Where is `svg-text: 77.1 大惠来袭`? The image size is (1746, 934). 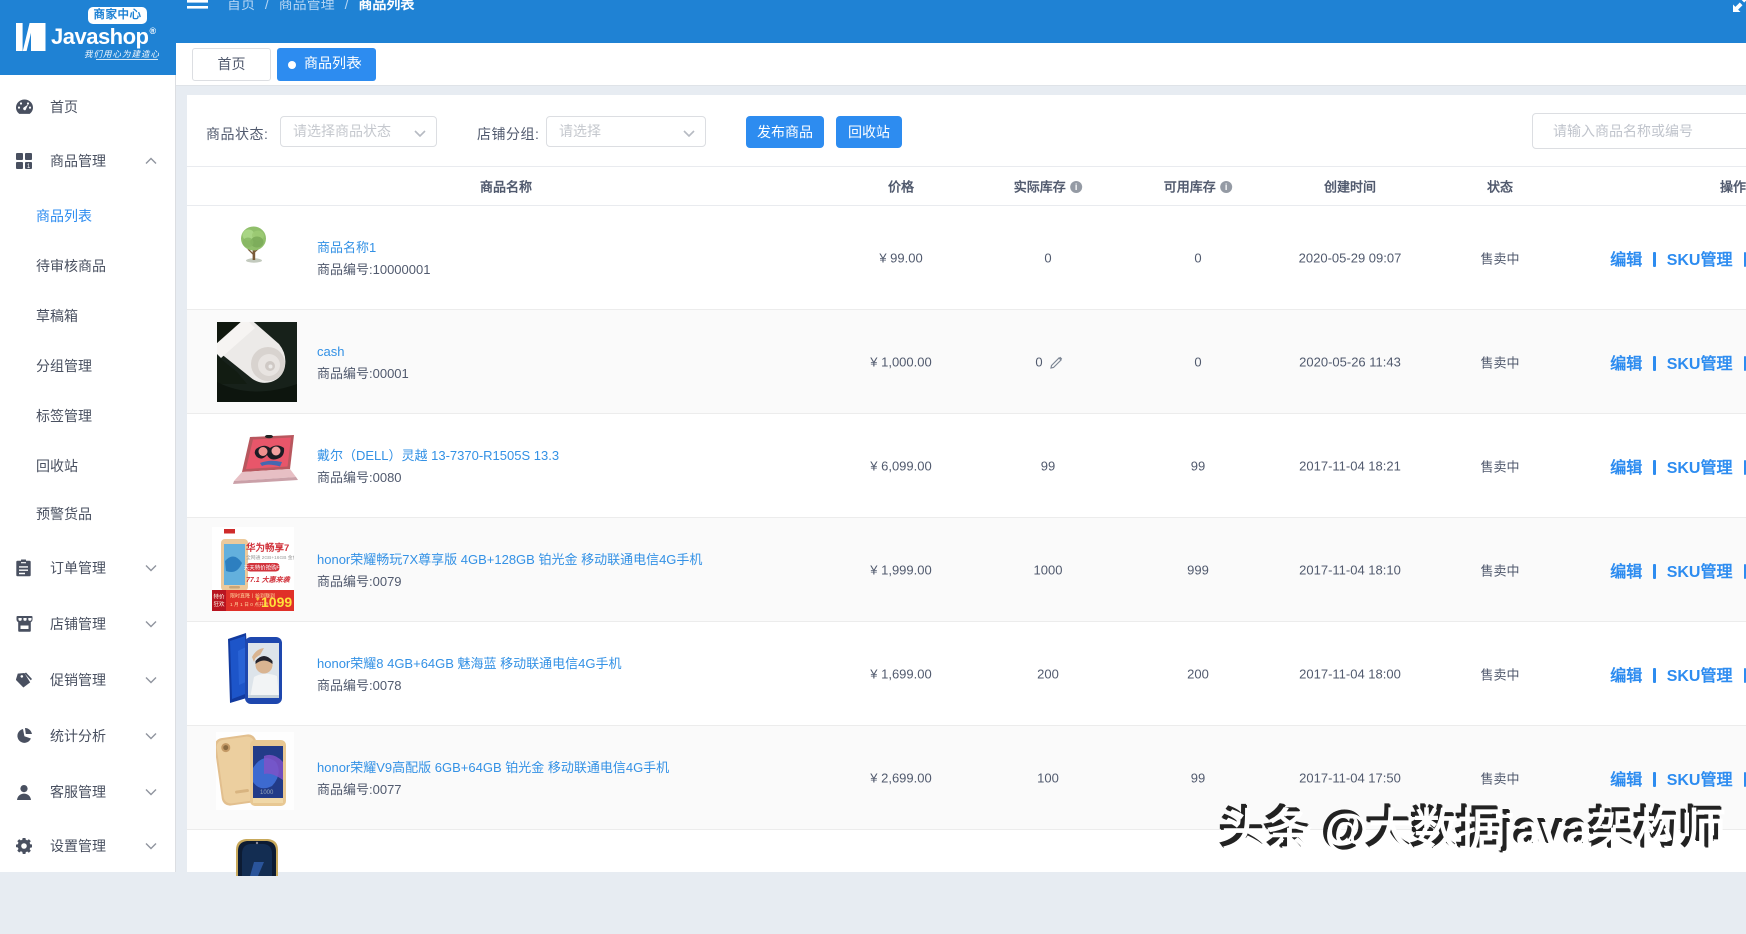 svg-text: 77.1 大惠来袭 is located at coordinates (269, 579).